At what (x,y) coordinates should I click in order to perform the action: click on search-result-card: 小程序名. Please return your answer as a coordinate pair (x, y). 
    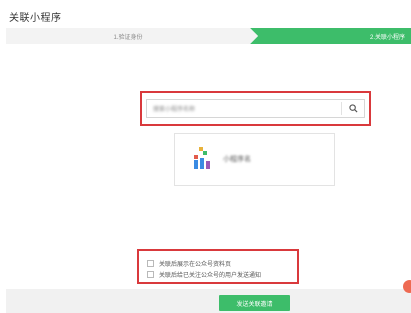
    Looking at the image, I should click on (254, 159).